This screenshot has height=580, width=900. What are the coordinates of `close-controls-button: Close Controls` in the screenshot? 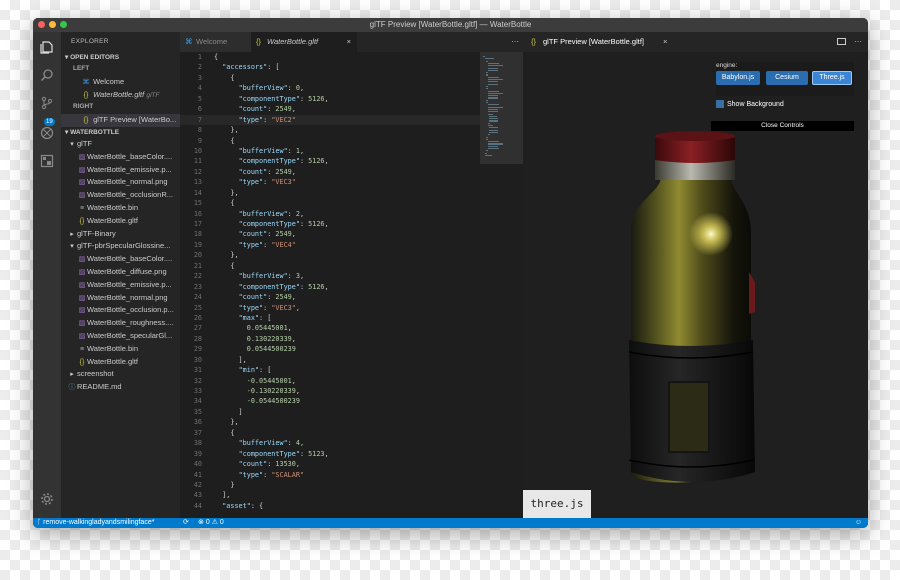 It's located at (782, 126).